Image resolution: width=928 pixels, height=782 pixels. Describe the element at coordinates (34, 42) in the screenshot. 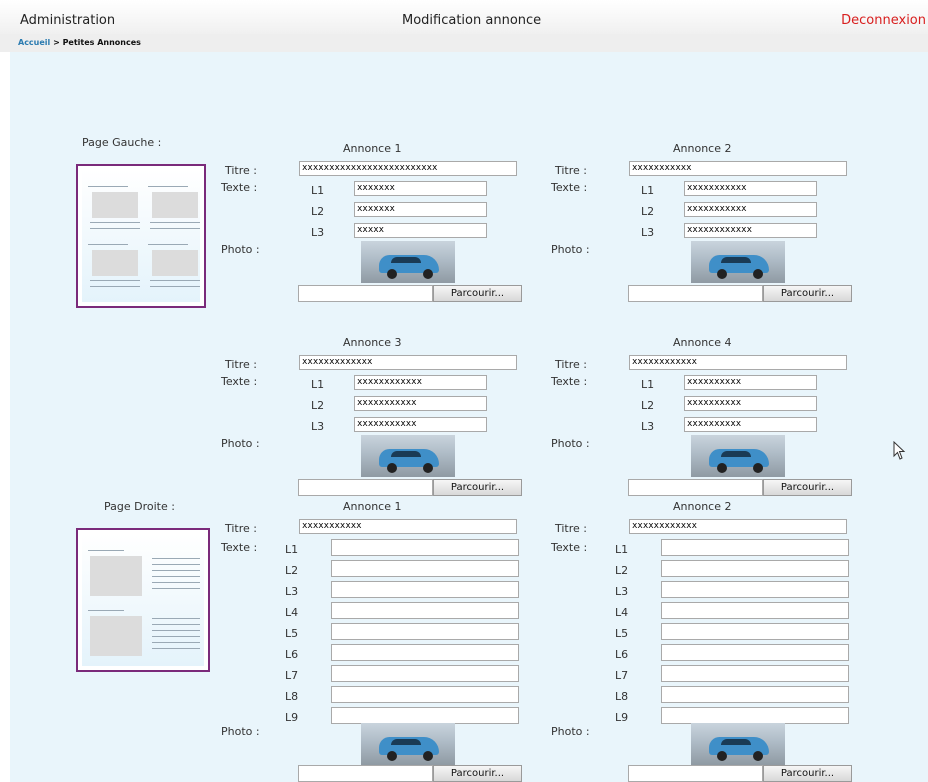

I see `breadcrumb-home-link: Accueil` at that location.